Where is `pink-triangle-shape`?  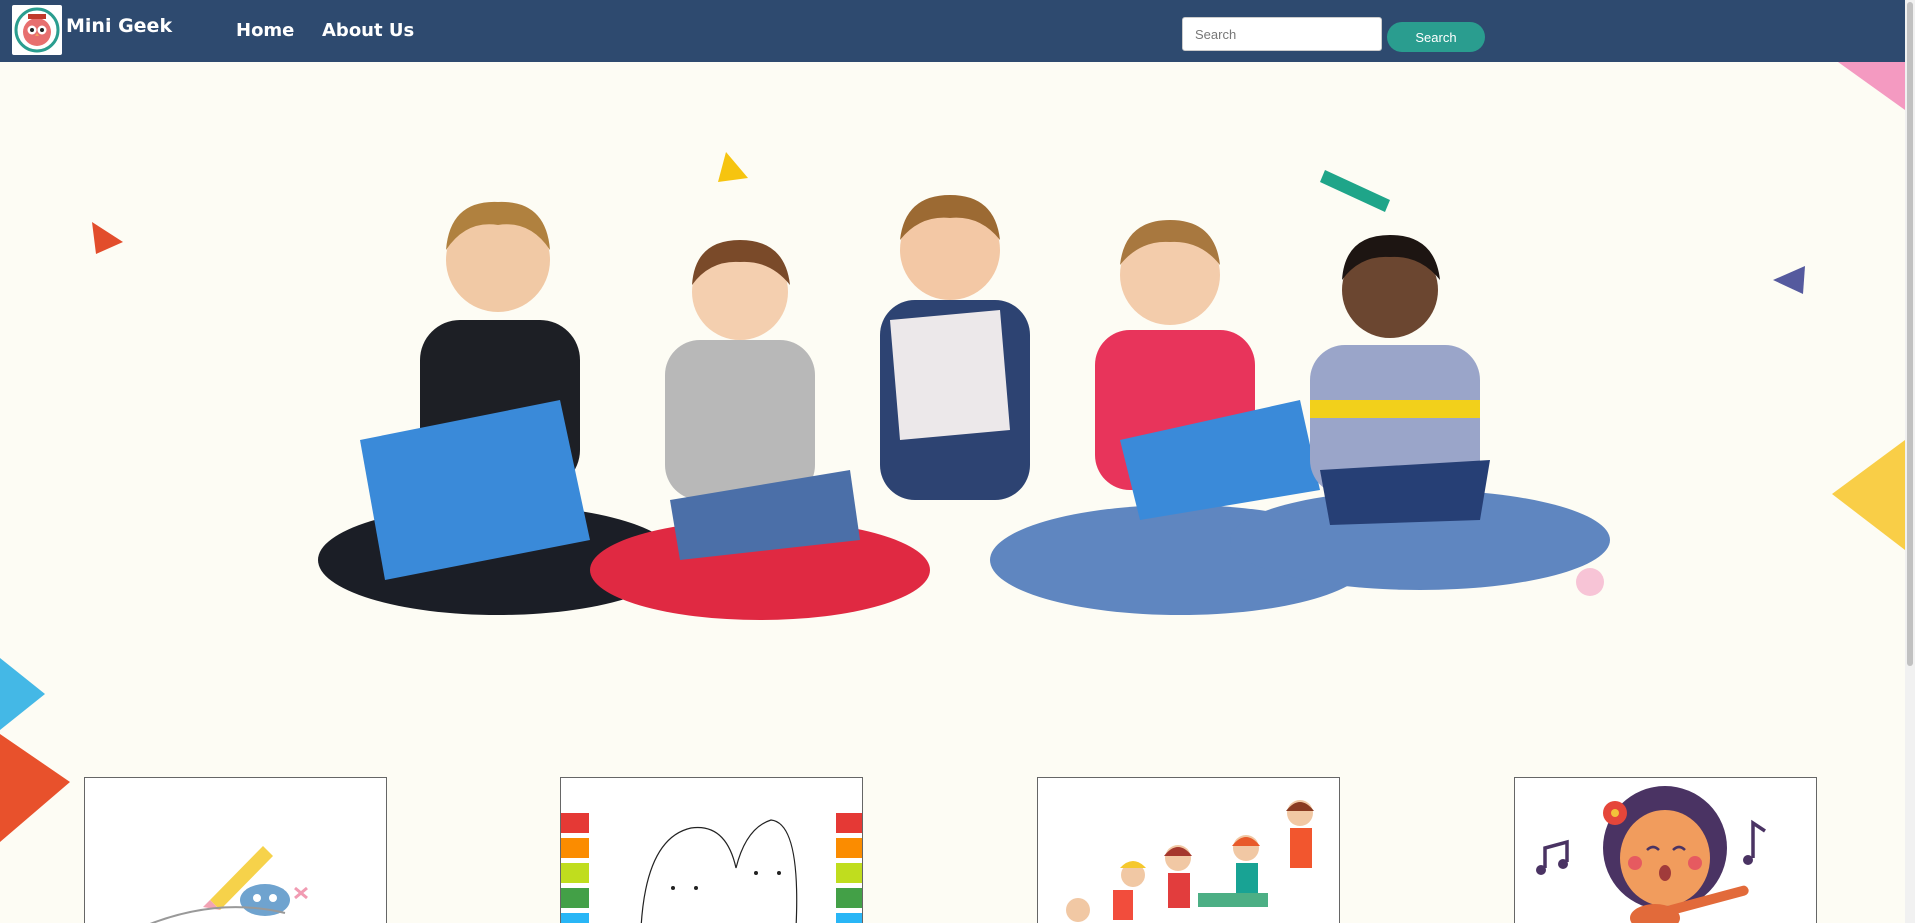 pink-triangle-shape is located at coordinates (1871, 86).